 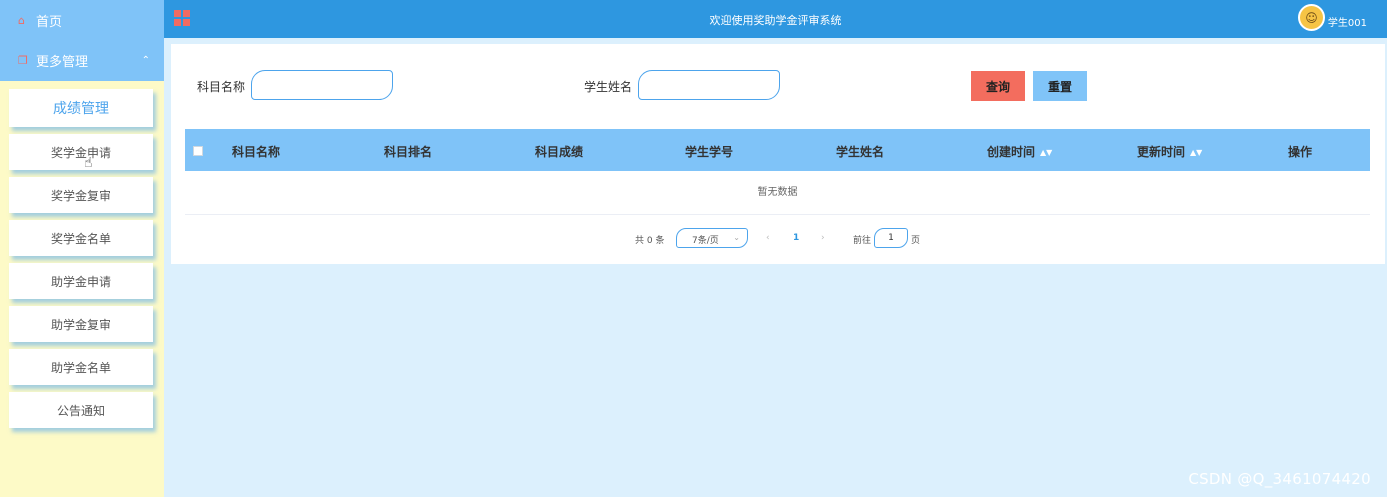 I want to click on hand-cursor-icon: ☝, so click(x=88, y=163).